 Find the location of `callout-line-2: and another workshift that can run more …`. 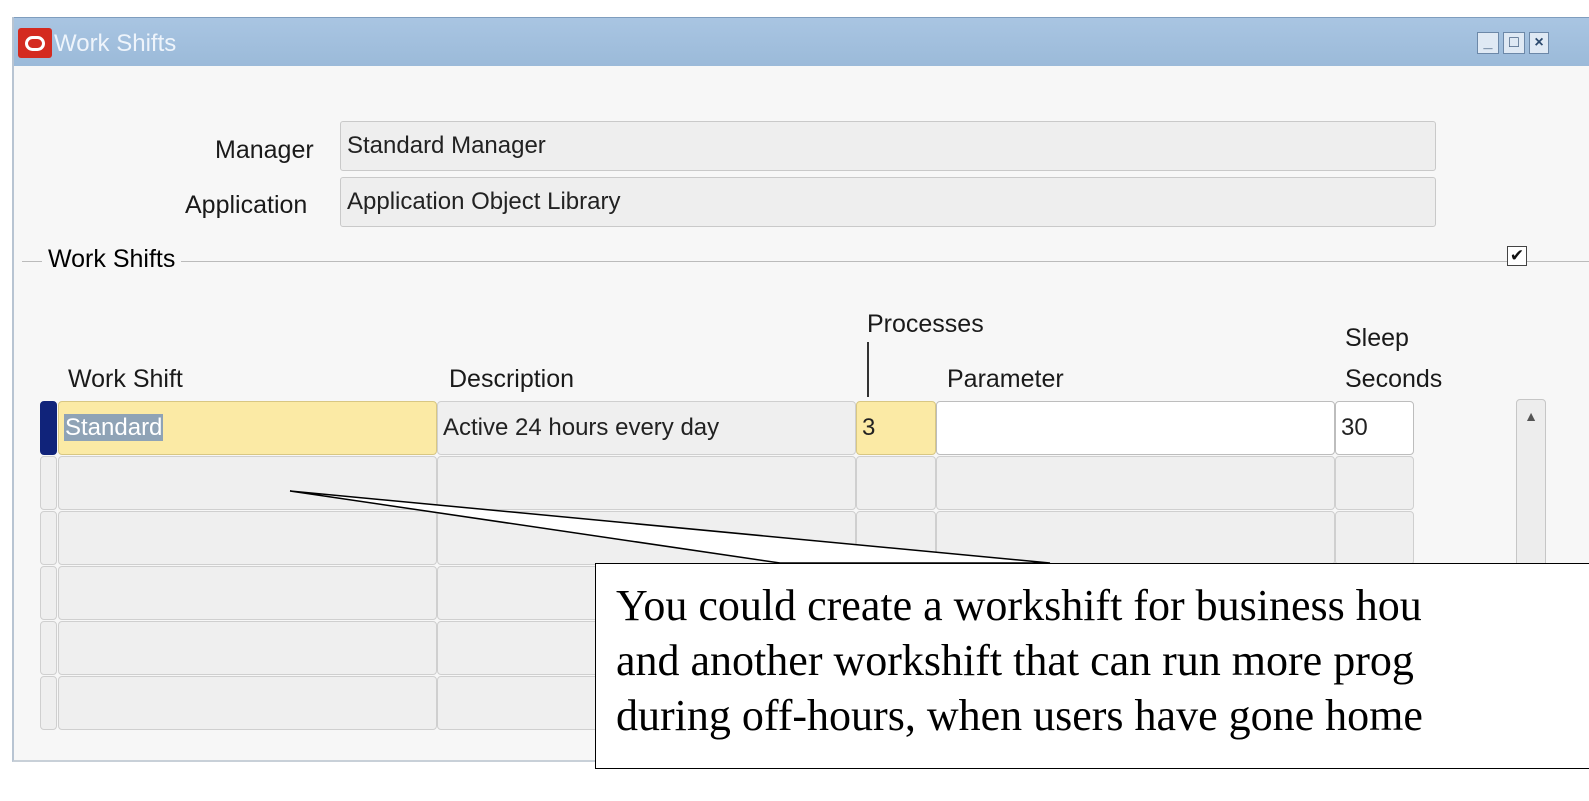

callout-line-2: and another workshift that can run more … is located at coordinates (1015, 660).